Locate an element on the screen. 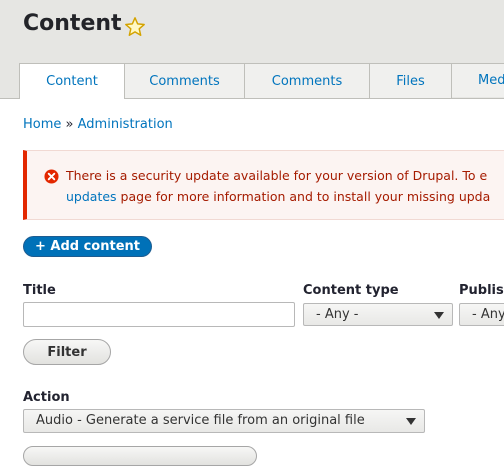 The image size is (504, 466). breadcrumb-home: Home is located at coordinates (42, 124).